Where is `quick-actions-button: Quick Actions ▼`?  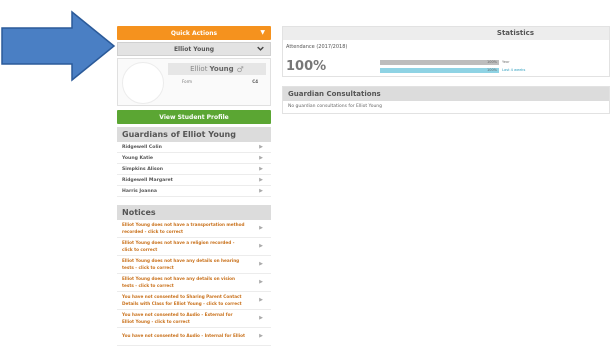 quick-actions-button: Quick Actions ▼ is located at coordinates (194, 33).